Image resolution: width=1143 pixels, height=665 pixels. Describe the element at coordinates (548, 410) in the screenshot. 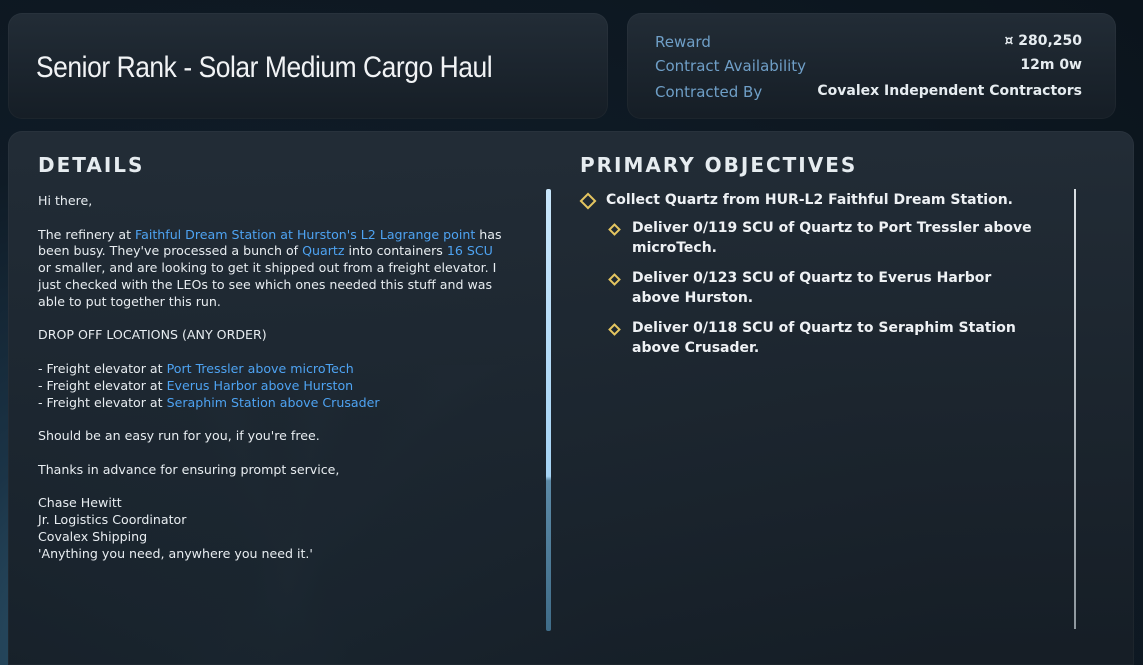

I see `details-scrollbar` at that location.